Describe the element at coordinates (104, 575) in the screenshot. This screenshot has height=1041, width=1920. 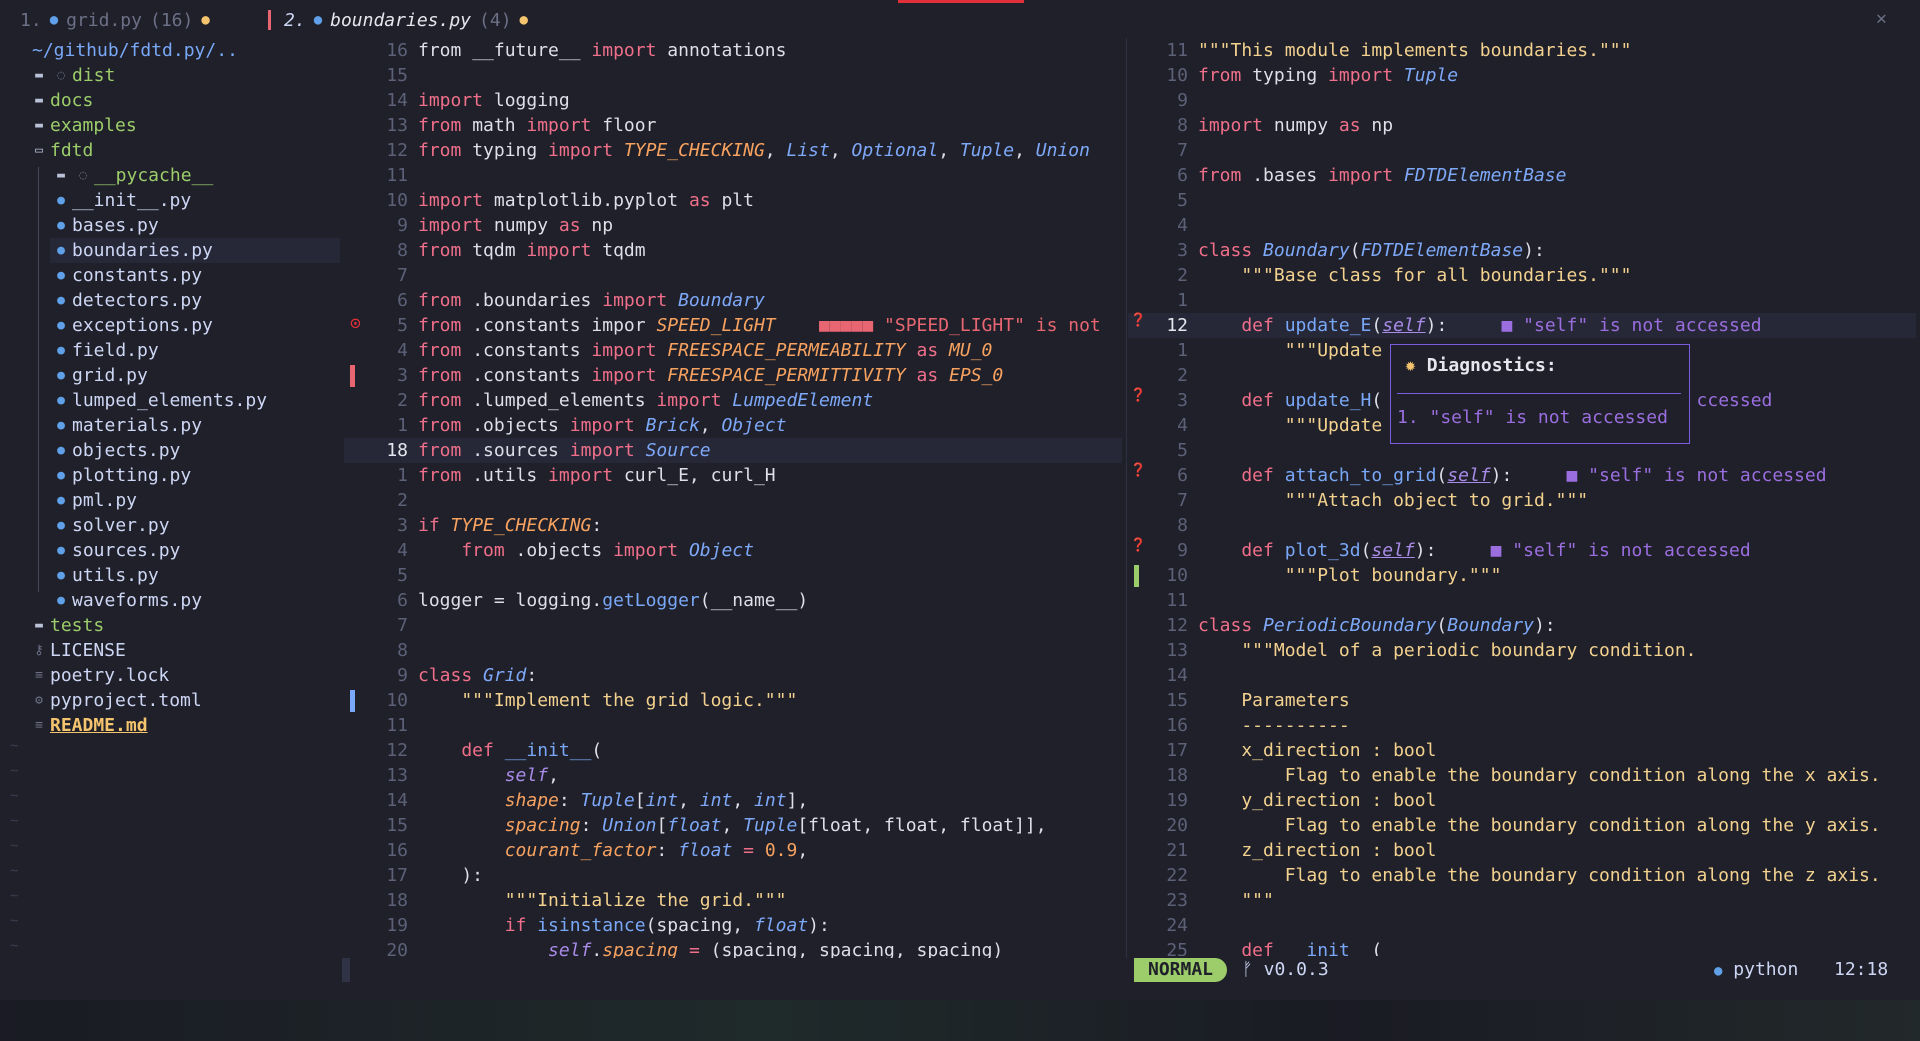
I see `explorer-item: ● utils.py` at that location.